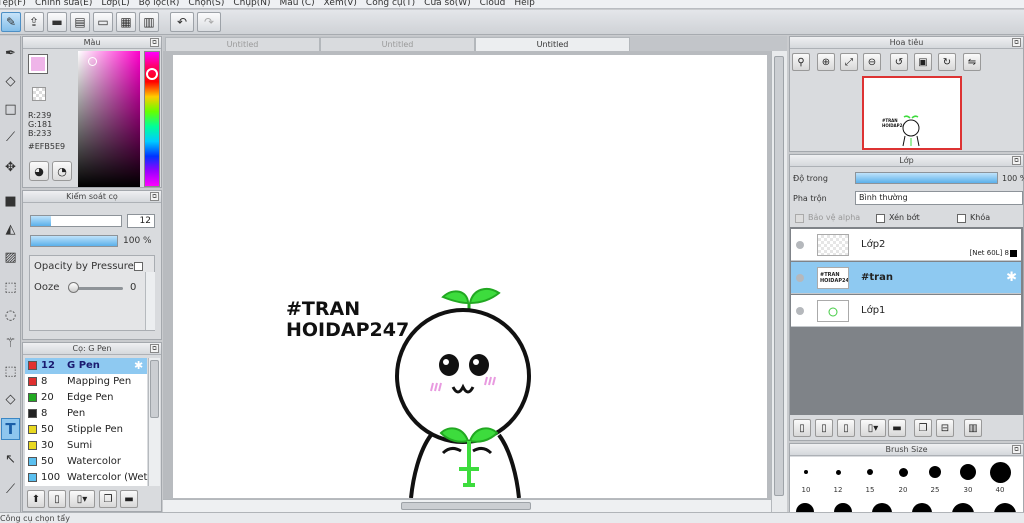  Describe the element at coordinates (926, 178) in the screenshot. I see `layer-opacity-slider` at that location.